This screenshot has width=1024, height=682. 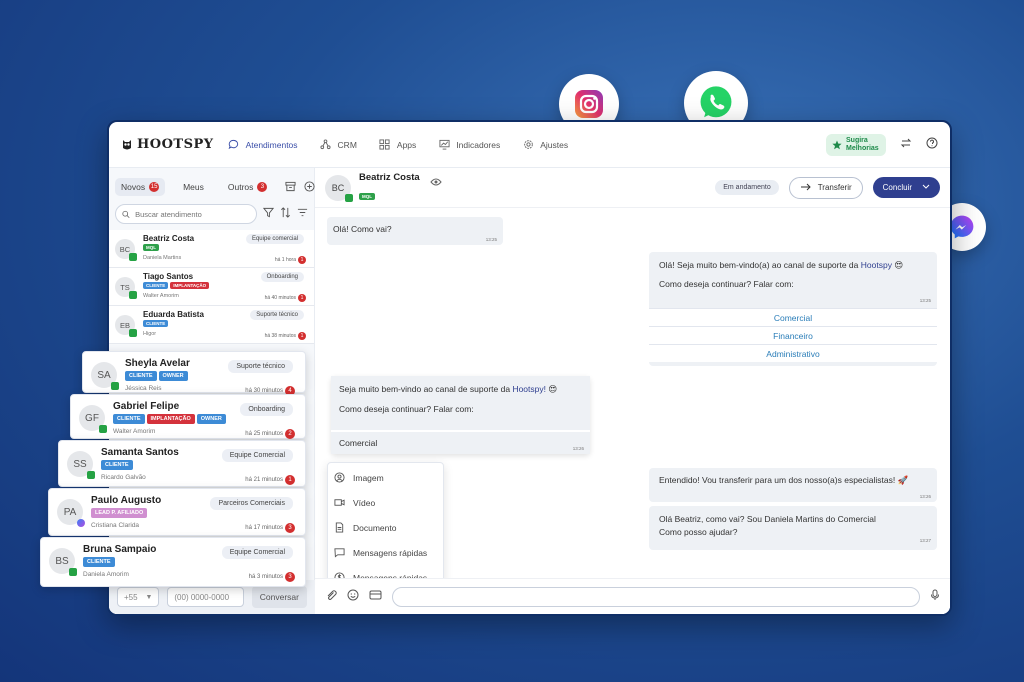 What do you see at coordinates (120, 549) in the screenshot?
I see `contact-name: Bruna Sampaio` at bounding box center [120, 549].